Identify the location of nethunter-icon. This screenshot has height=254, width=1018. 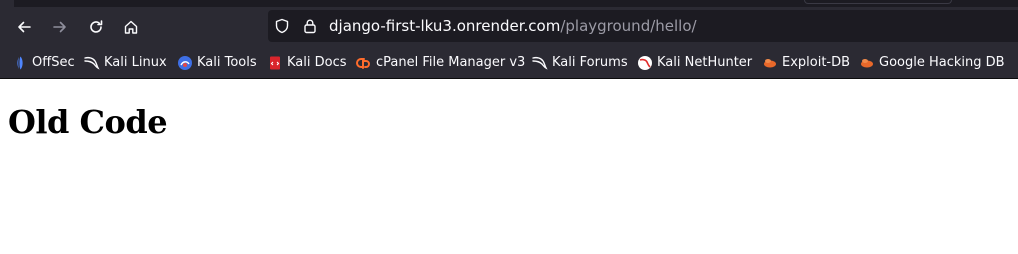
(645, 63).